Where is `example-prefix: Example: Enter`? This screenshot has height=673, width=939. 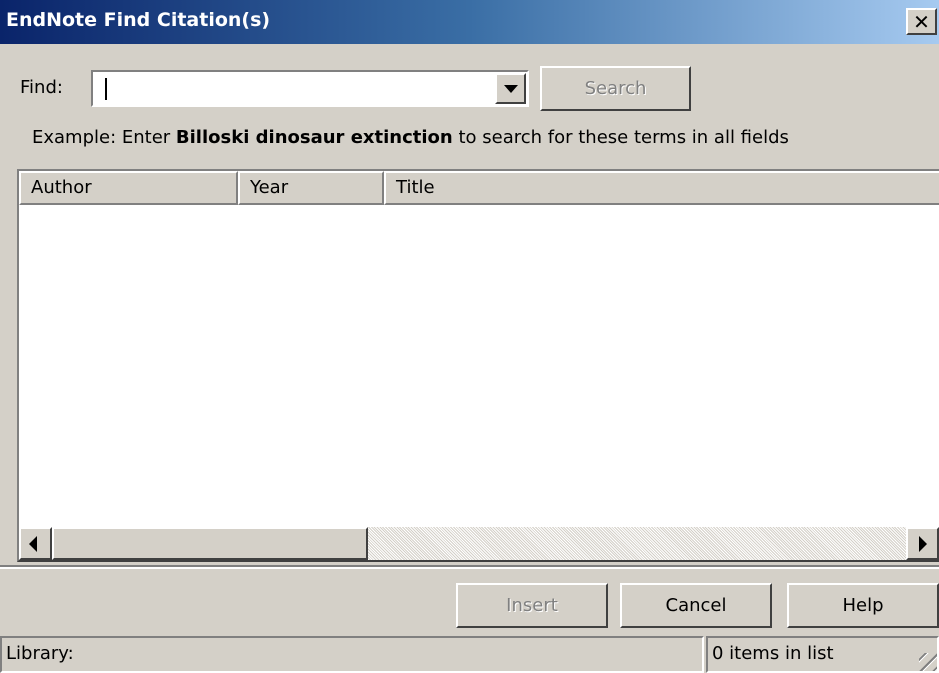 example-prefix: Example: Enter is located at coordinates (104, 137).